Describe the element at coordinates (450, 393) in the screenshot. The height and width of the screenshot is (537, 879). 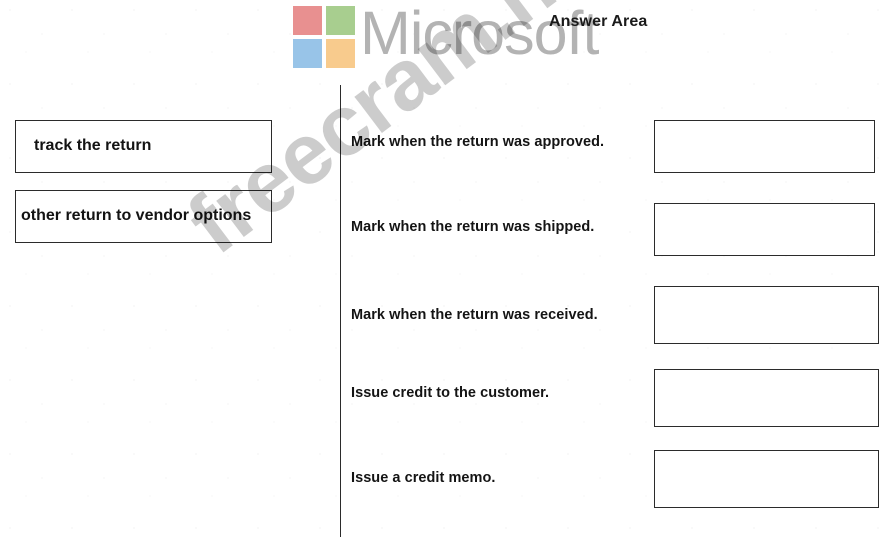
I see `answer-row-label: Issue credit to the customer.` at that location.